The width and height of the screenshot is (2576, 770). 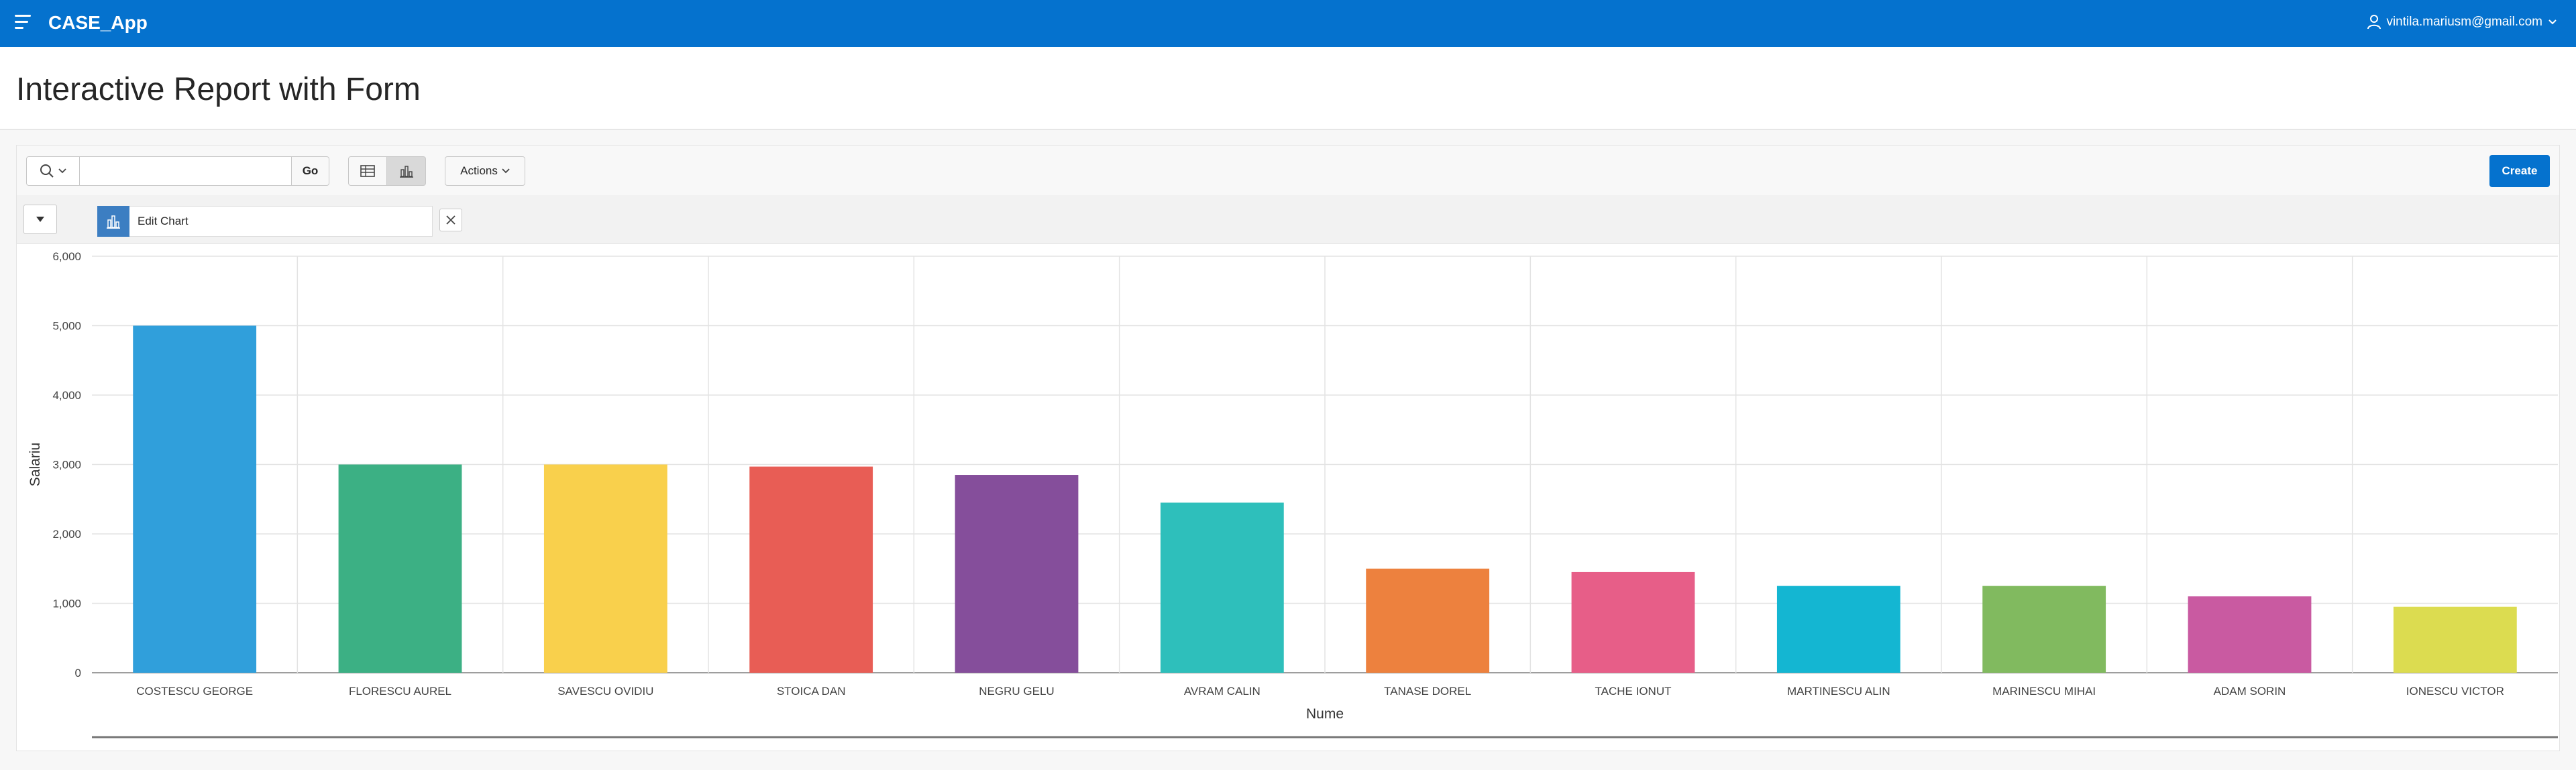 I want to click on grid-view-button, so click(x=367, y=171).